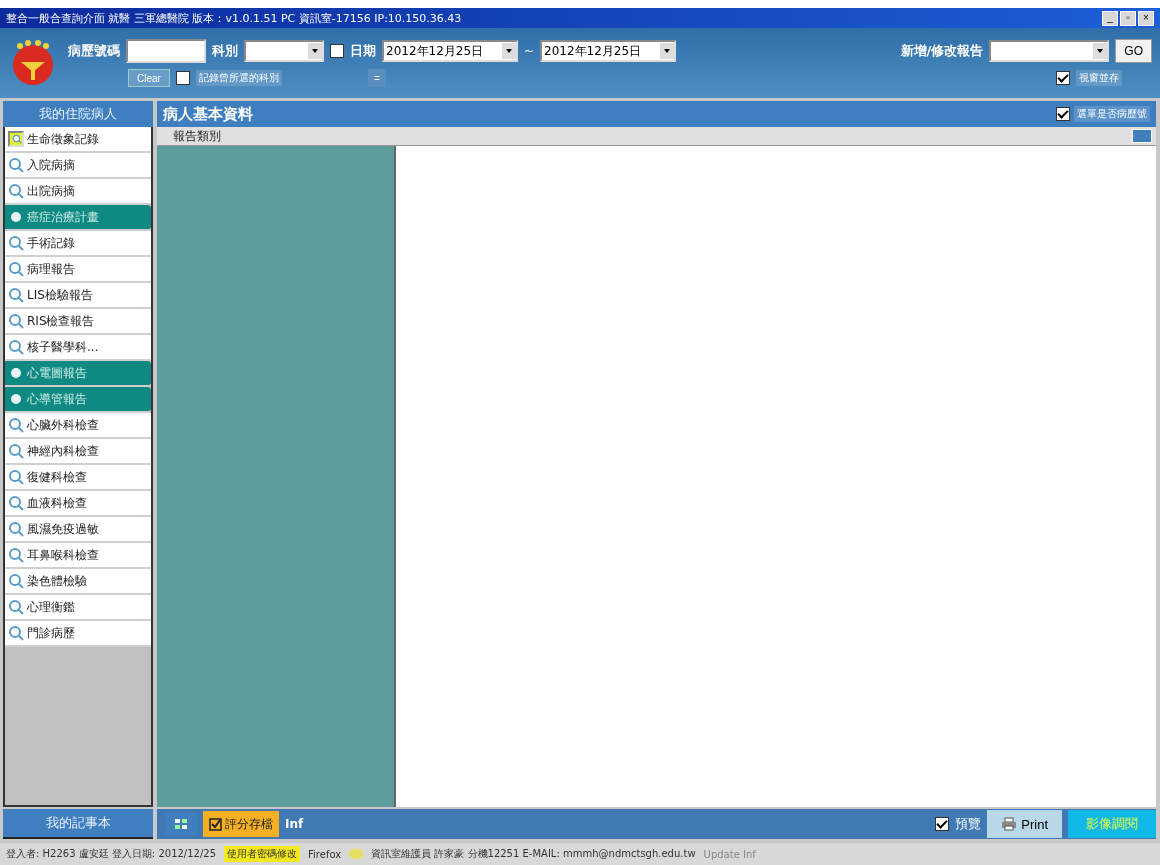 The width and height of the screenshot is (1160, 865). What do you see at coordinates (94, 51) in the screenshot?
I see `chart-number-label: 病歷號碼` at bounding box center [94, 51].